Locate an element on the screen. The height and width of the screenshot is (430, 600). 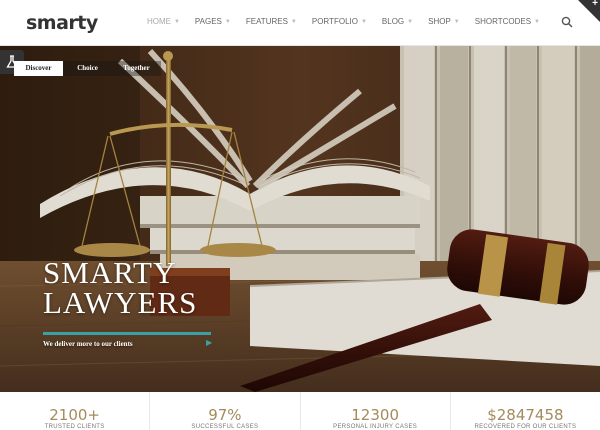
nav-item-features: FEATURES ▼ is located at coordinates (271, 21).